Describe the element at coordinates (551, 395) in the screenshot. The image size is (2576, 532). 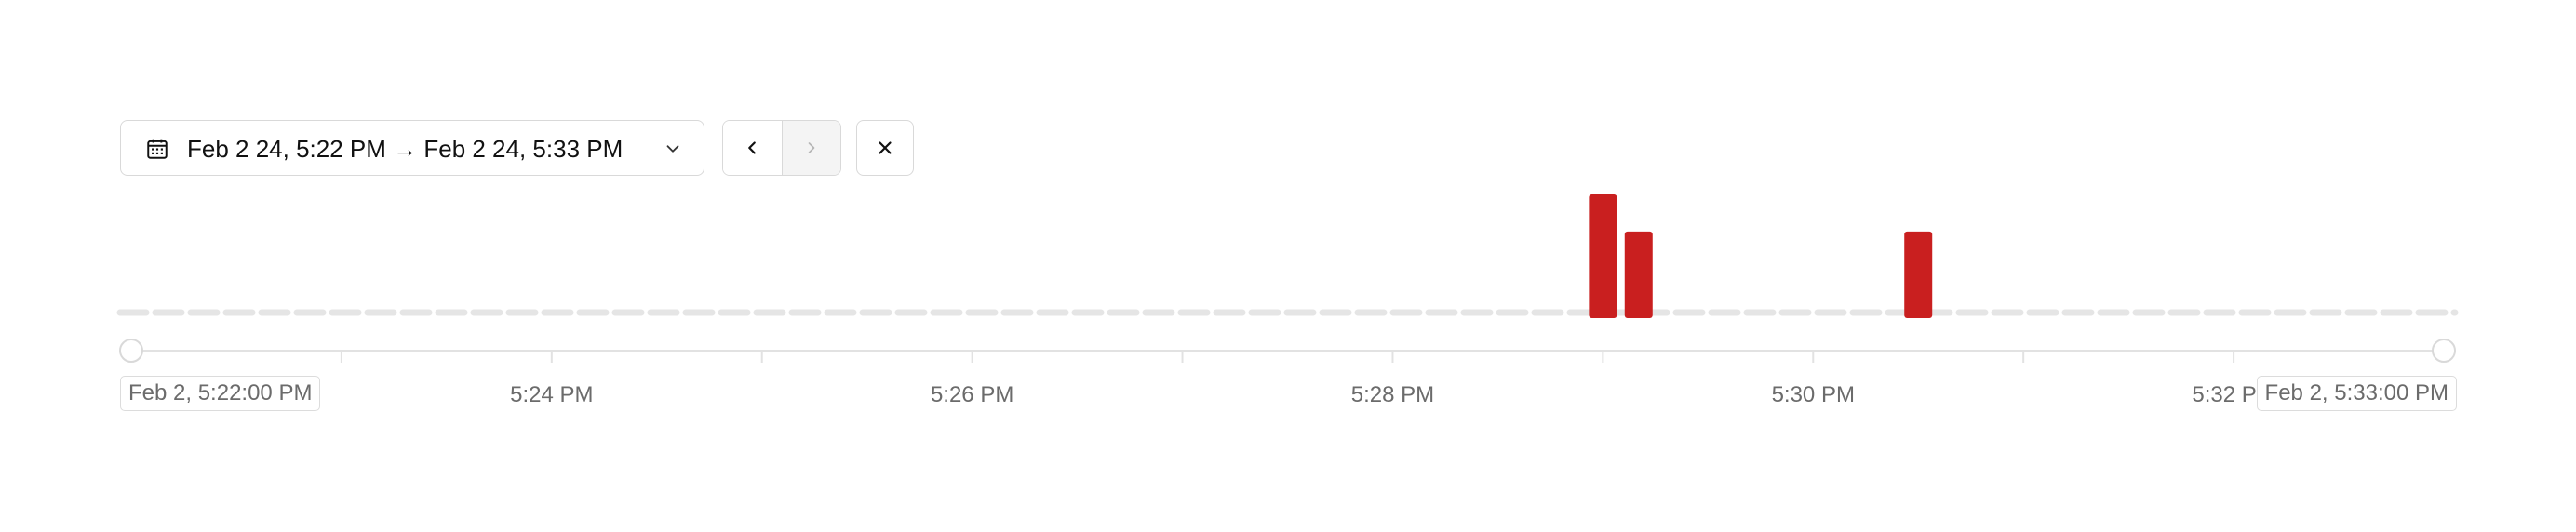
I see `tick-label: 5:24 PM` at that location.